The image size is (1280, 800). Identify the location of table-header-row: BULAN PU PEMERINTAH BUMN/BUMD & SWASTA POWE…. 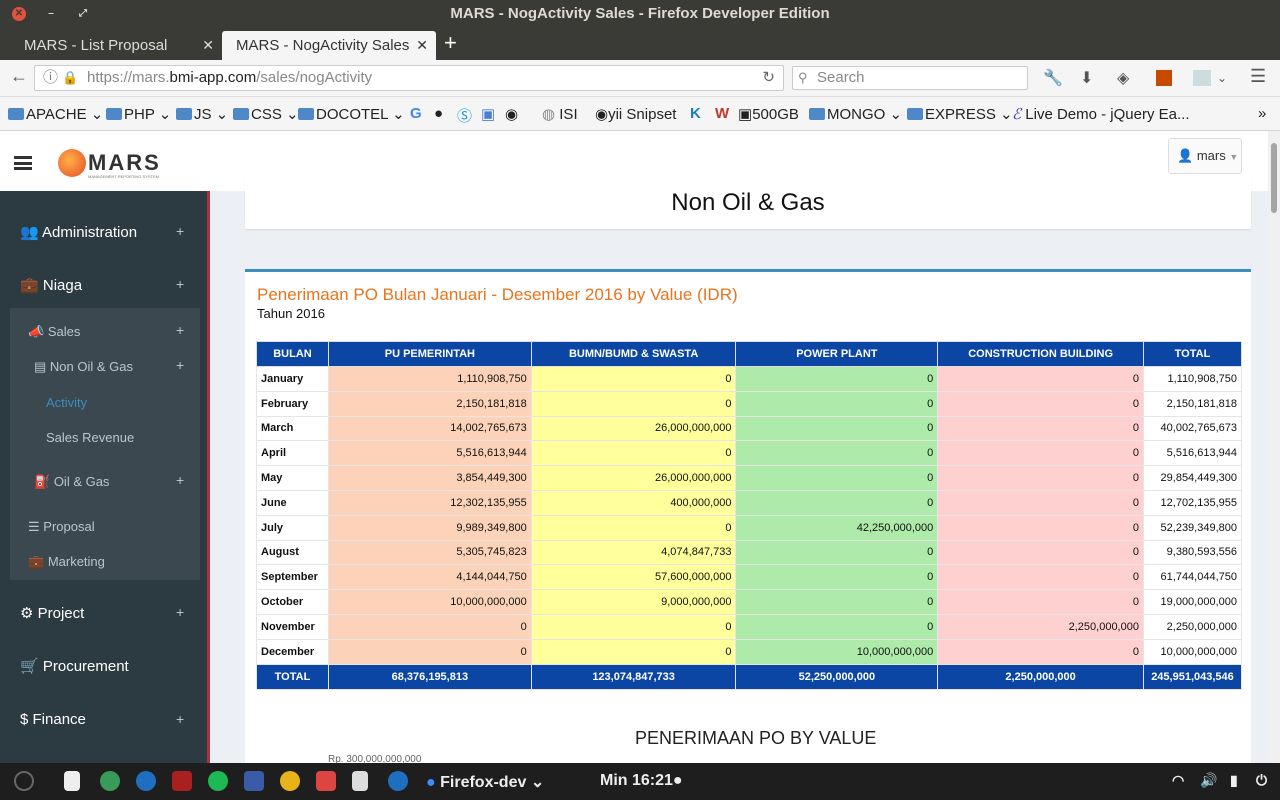
(749, 354).